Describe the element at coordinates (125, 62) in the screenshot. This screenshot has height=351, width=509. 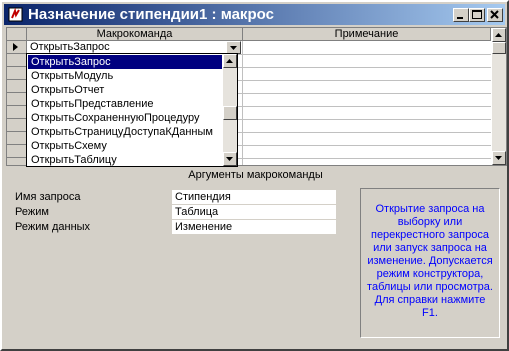
I see `dropdown-item-selected: ОткрытьЗапрос` at that location.